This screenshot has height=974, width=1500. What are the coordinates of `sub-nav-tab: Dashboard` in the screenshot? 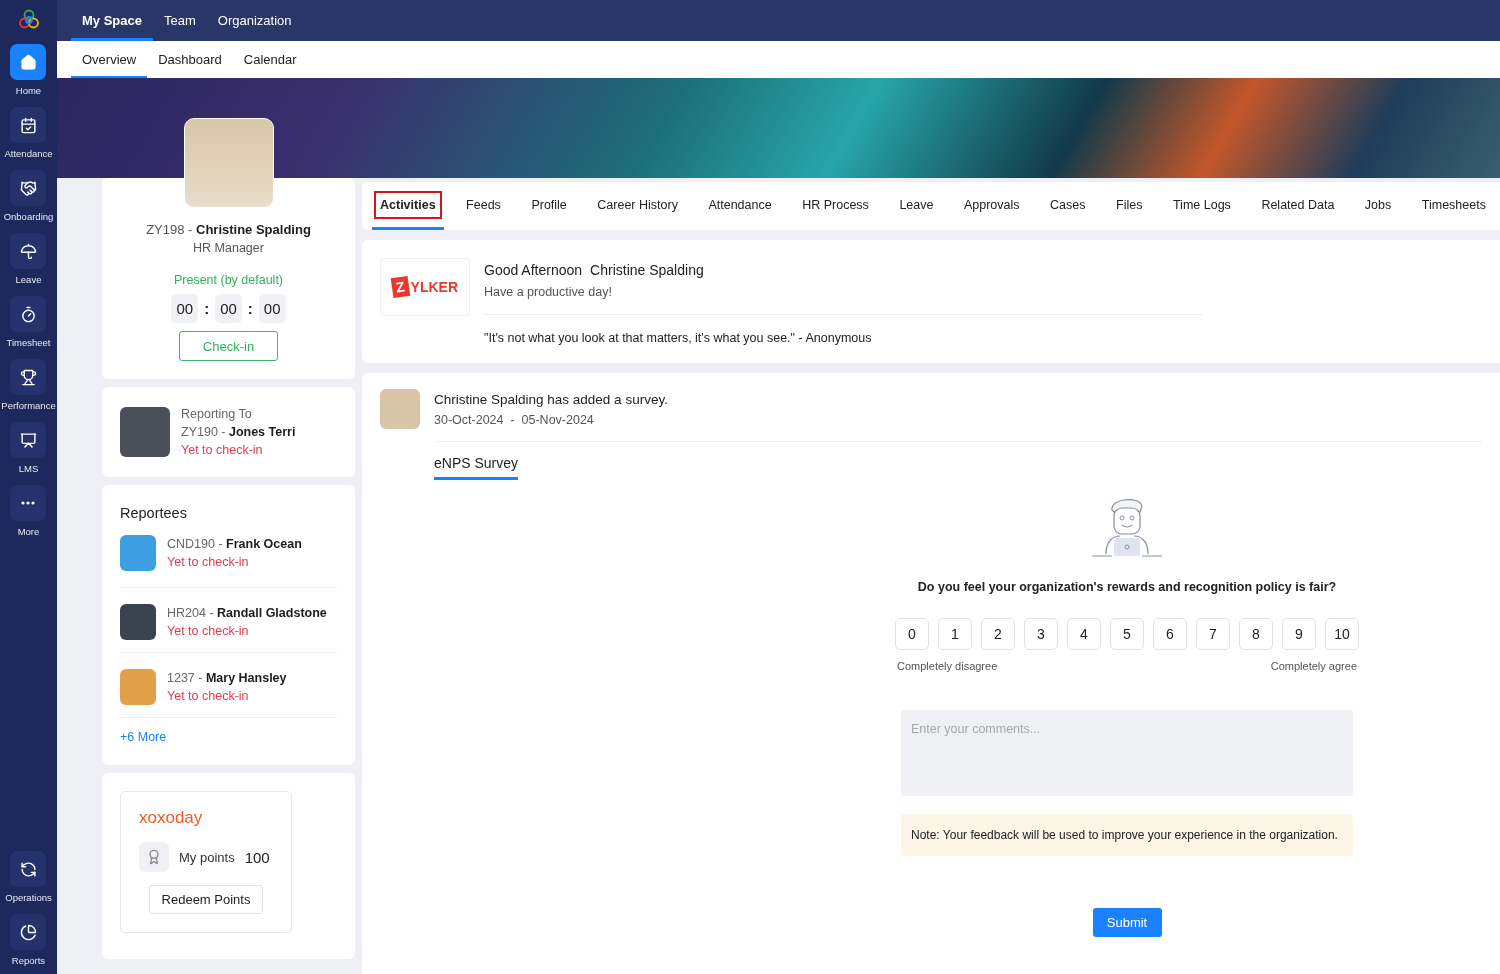 It's located at (190, 59).